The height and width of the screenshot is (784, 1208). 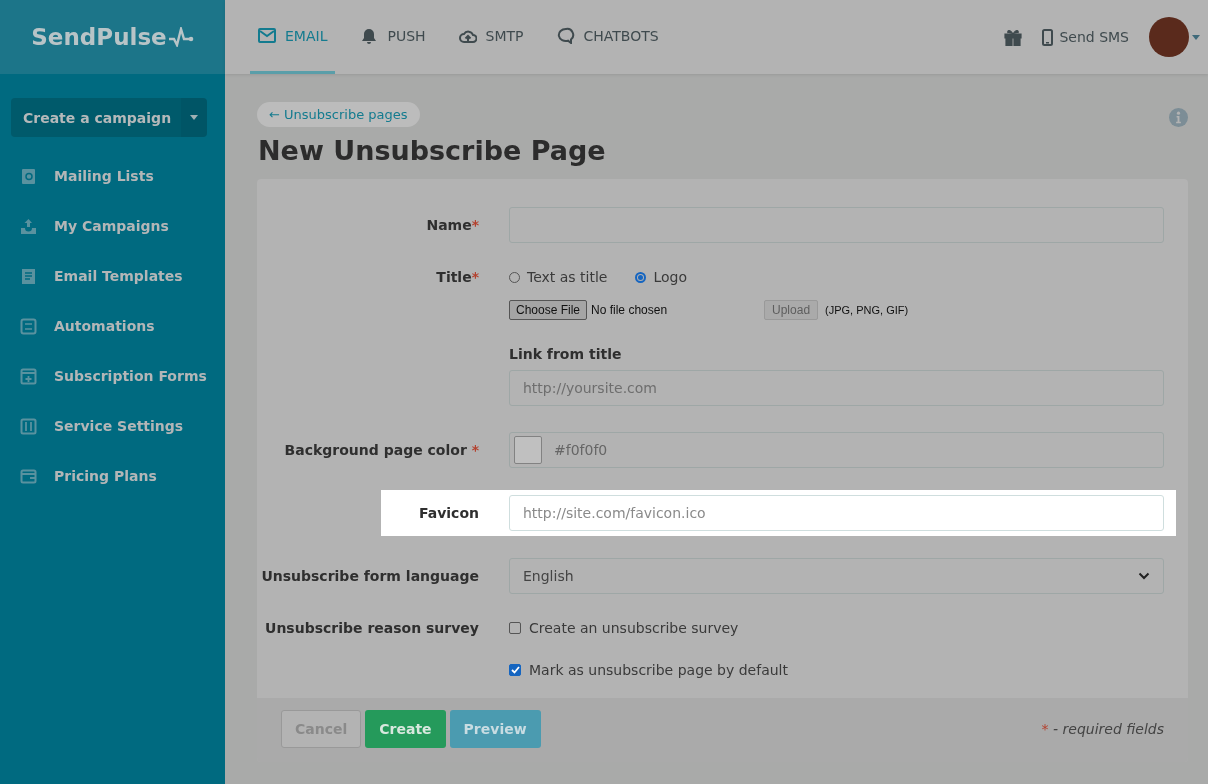 What do you see at coordinates (548, 310) in the screenshot?
I see `choose-file-button: Choose File` at bounding box center [548, 310].